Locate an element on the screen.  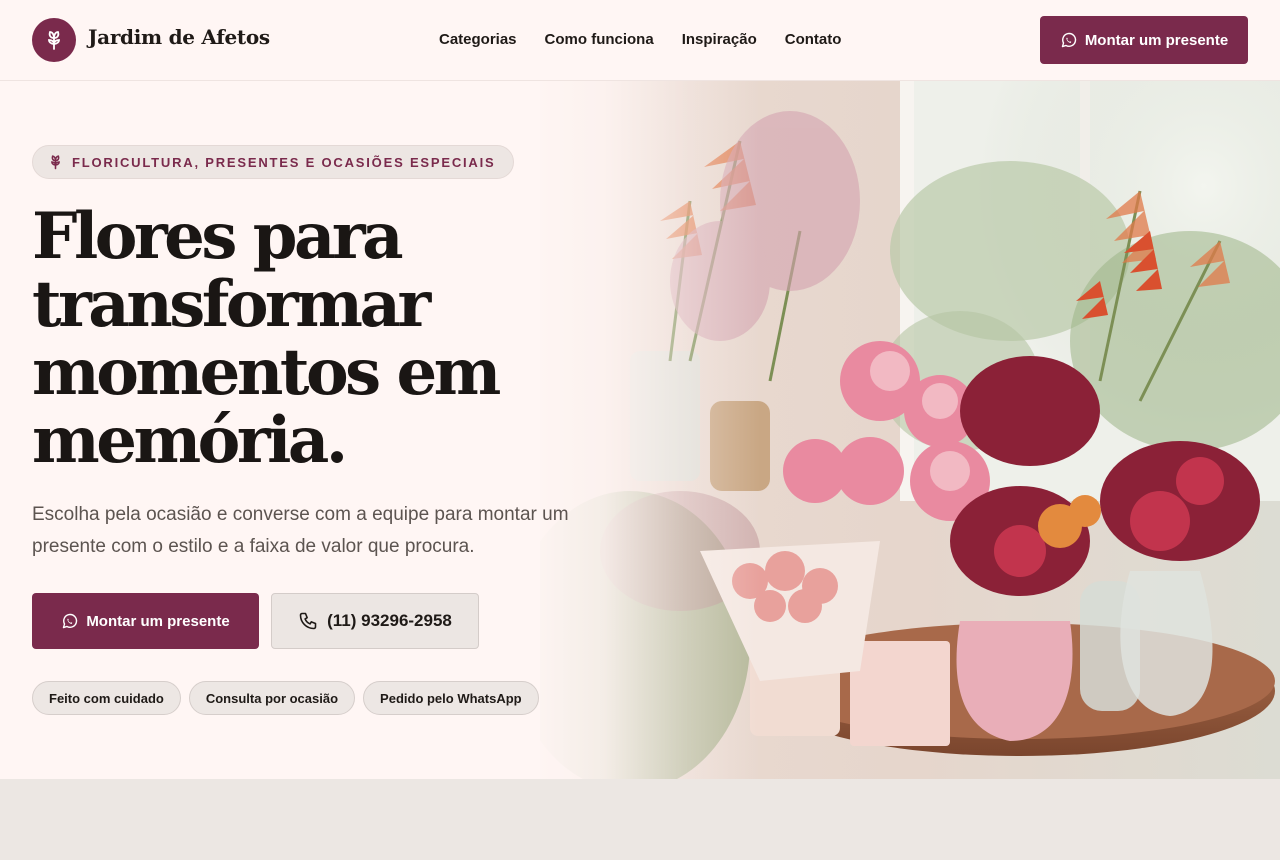
phone-button: (11) 93296-2958 is located at coordinates (375, 621).